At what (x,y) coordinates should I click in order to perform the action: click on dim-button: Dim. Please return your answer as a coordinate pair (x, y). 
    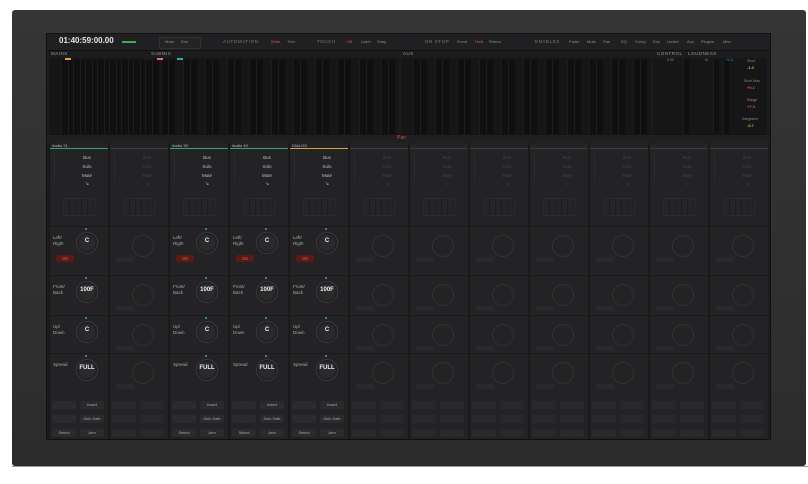
    Looking at the image, I should click on (184, 41).